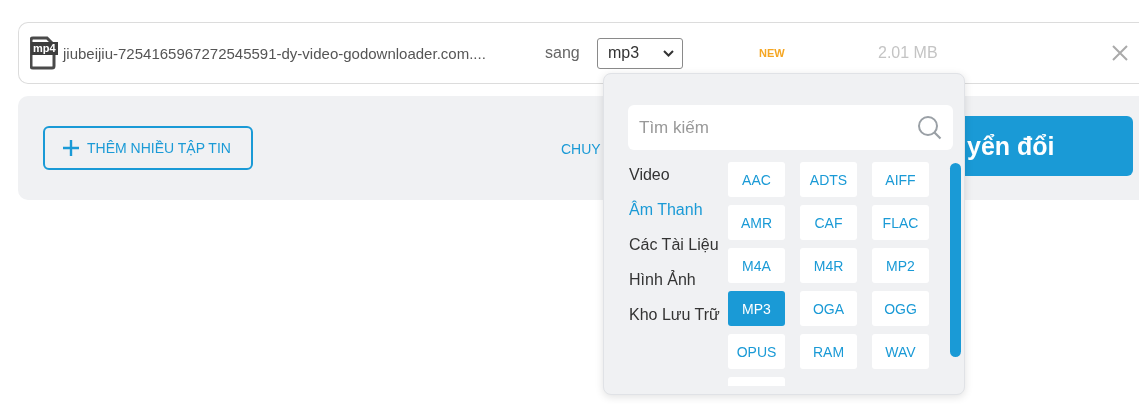  I want to click on category-item: Âm Thanh, so click(678, 209).